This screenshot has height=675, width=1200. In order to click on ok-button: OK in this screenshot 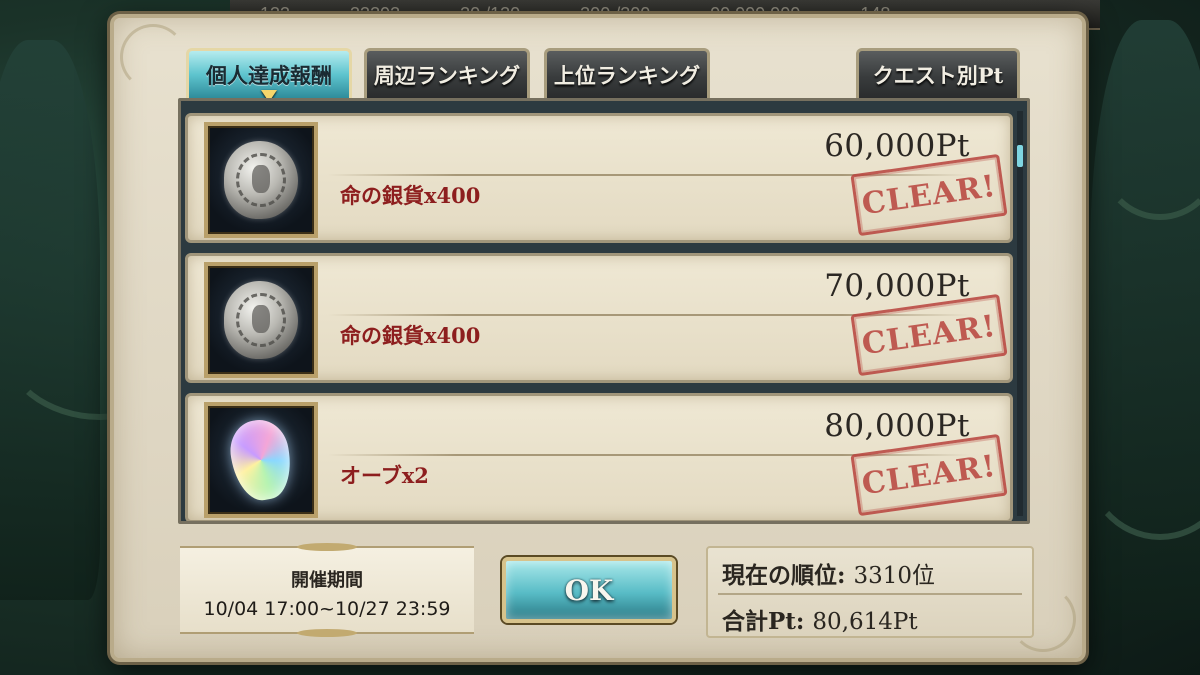, I will do `click(589, 590)`.